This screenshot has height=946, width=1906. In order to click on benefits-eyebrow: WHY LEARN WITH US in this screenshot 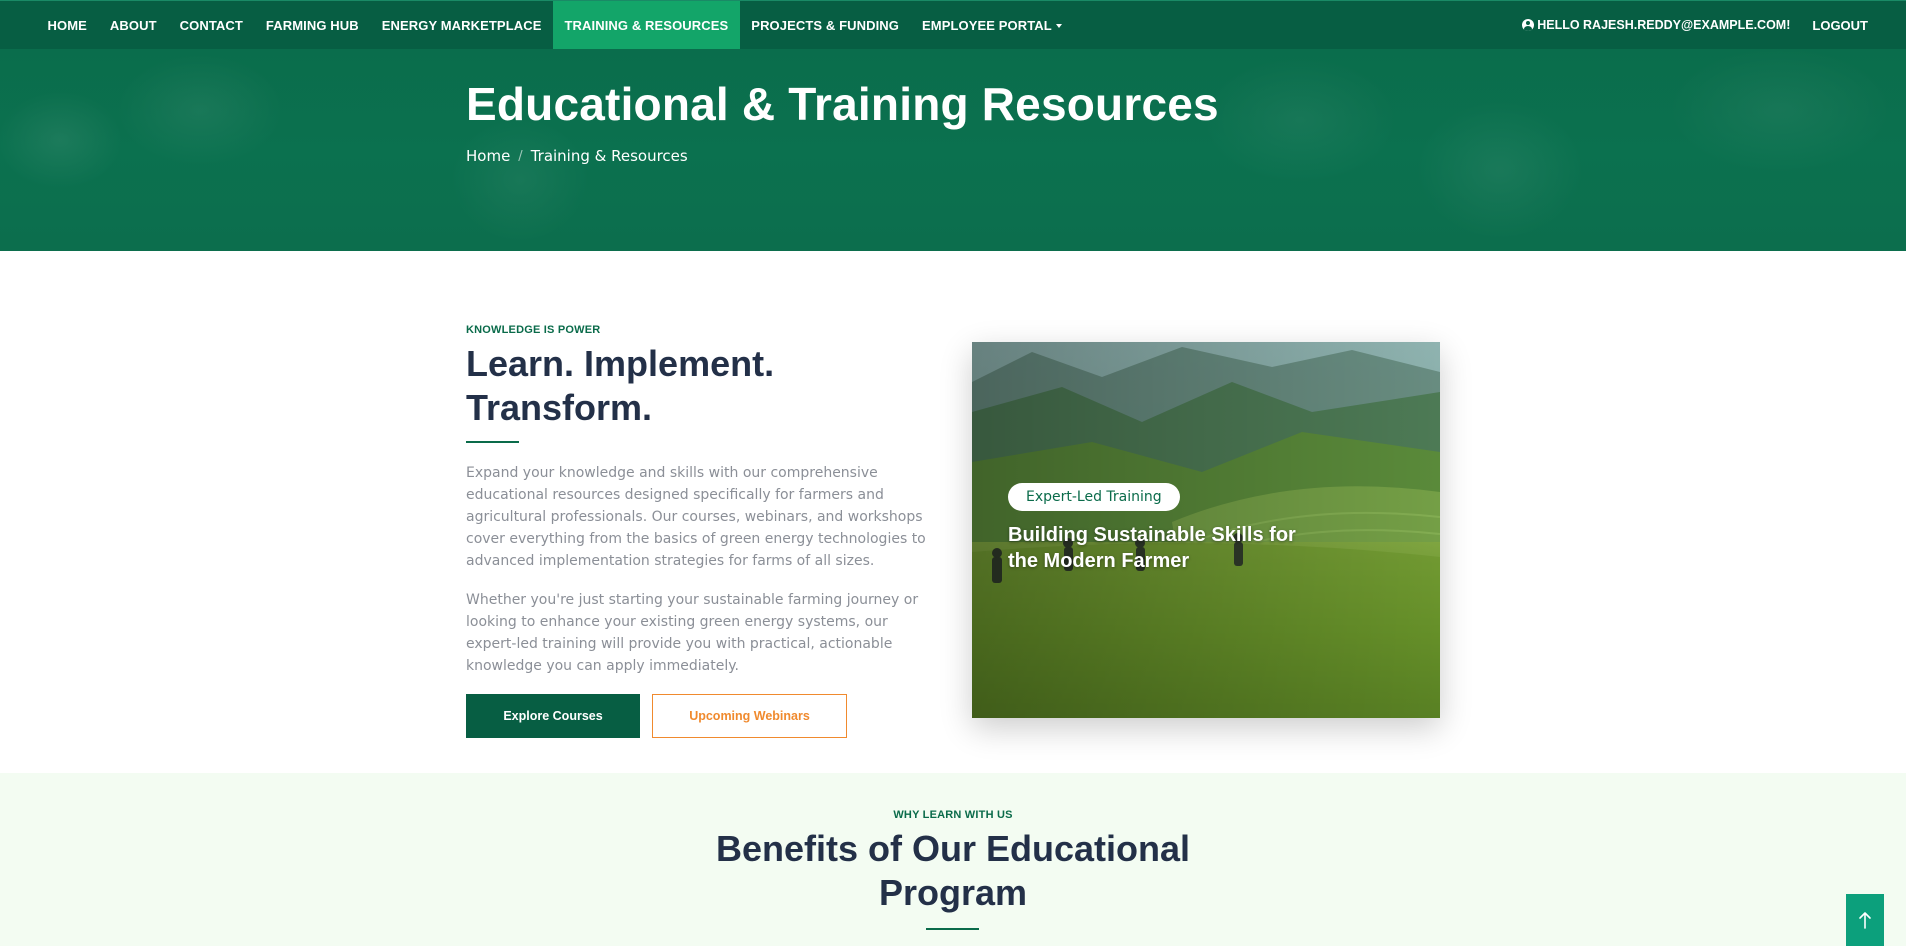, I will do `click(953, 815)`.